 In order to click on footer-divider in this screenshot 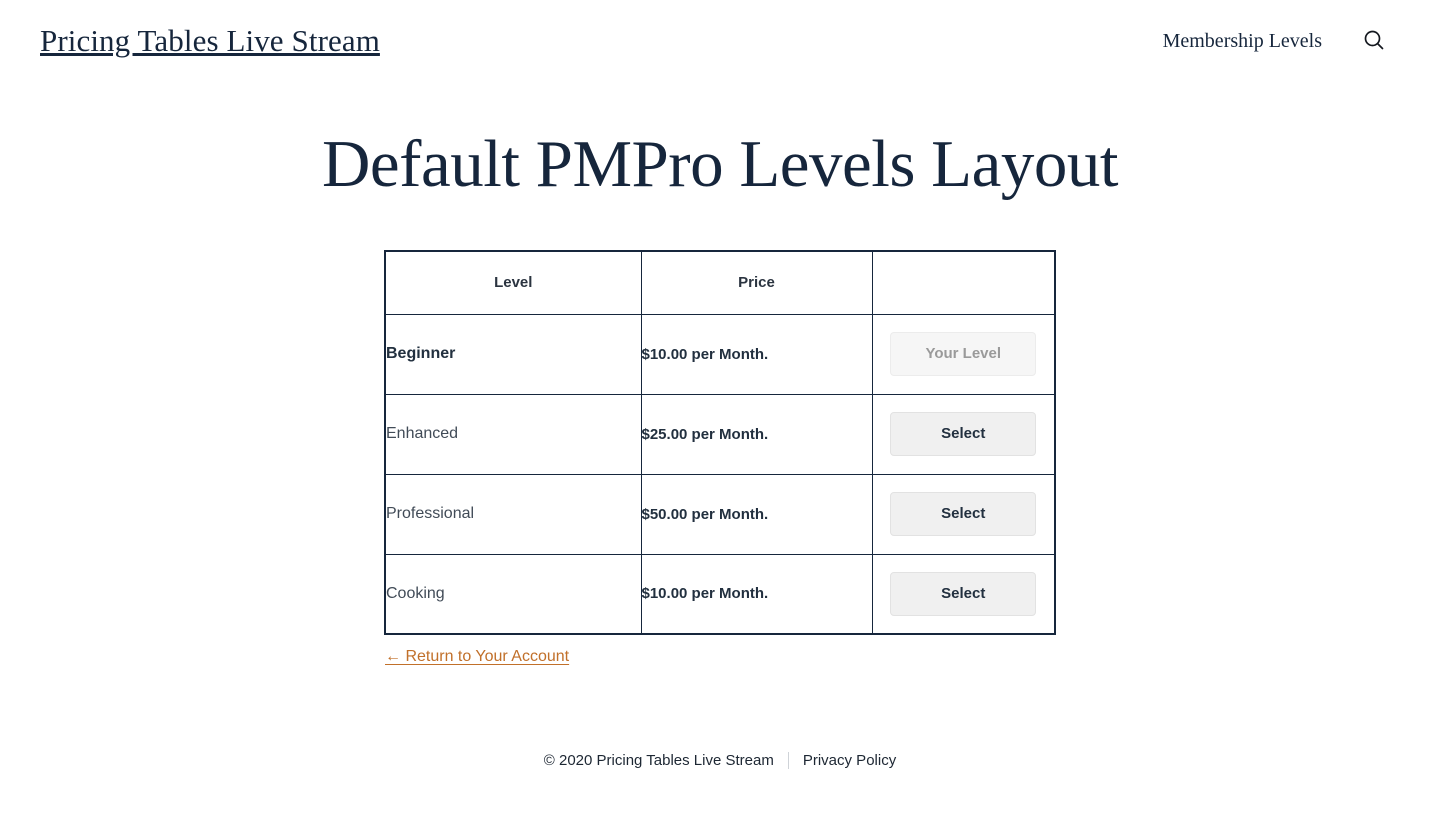, I will do `click(788, 760)`.